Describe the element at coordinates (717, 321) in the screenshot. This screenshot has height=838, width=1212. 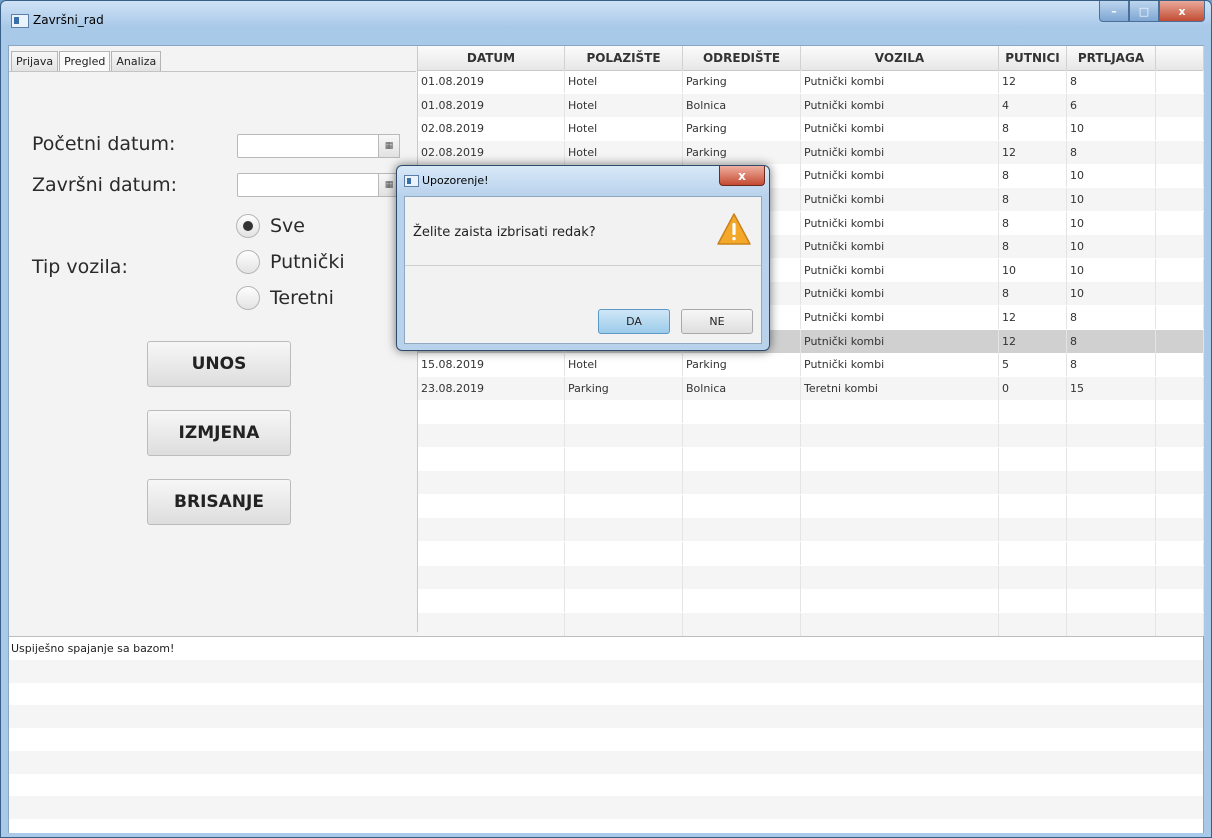
I see `no-button: NE` at that location.